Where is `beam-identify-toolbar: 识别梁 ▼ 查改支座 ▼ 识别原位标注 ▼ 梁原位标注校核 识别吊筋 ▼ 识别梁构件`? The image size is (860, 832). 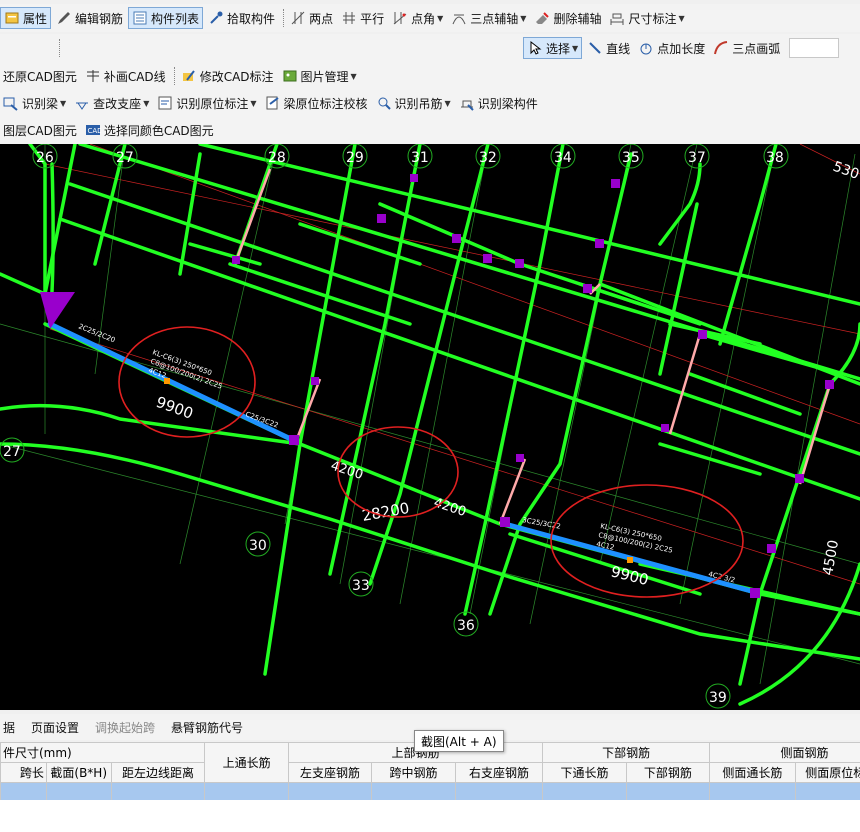
beam-identify-toolbar: 识别梁 ▼ 查改支座 ▼ 识别原位标注 ▼ 梁原位标注校核 识别吊筋 ▼ 识别梁构件 is located at coordinates (430, 103).